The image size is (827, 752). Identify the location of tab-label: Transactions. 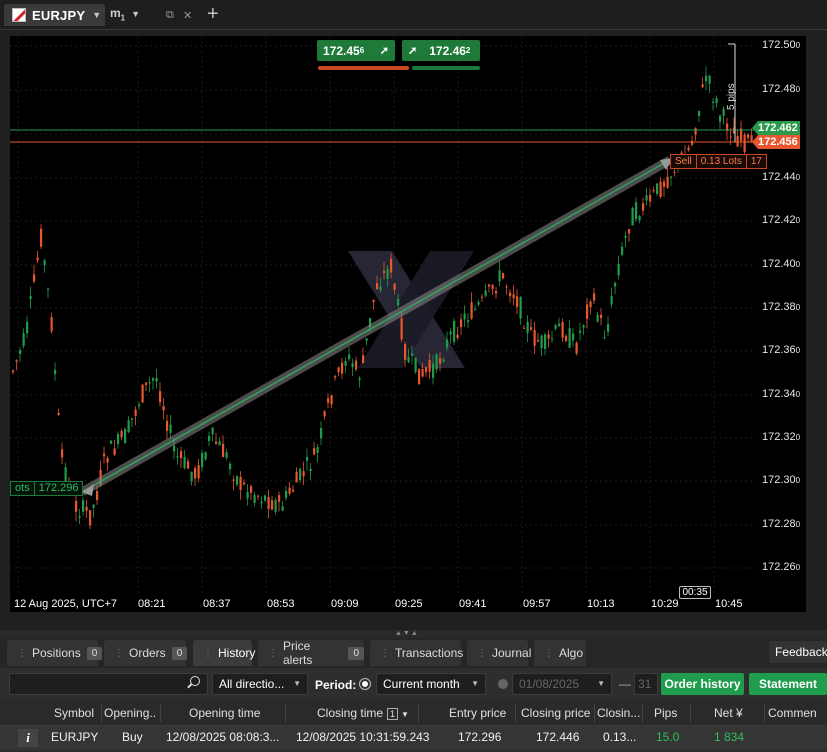
(429, 653).